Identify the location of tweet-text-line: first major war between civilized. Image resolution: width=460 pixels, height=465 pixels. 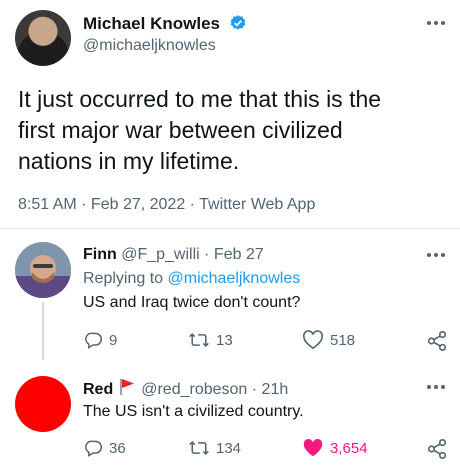
(180, 130).